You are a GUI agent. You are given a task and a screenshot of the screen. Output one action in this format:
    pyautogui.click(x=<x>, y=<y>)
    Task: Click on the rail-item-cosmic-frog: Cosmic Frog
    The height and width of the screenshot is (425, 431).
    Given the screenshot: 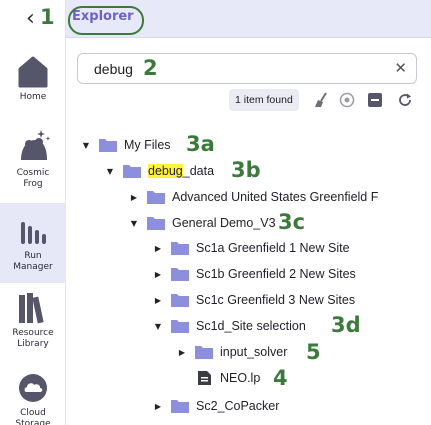 What is the action you would take?
    pyautogui.click(x=33, y=157)
    